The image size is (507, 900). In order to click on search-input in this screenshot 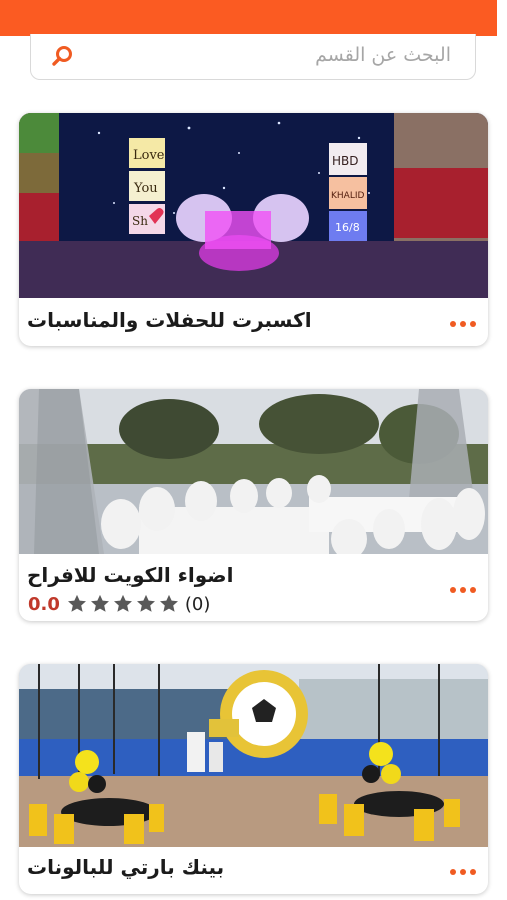, I will do `click(271, 55)`.